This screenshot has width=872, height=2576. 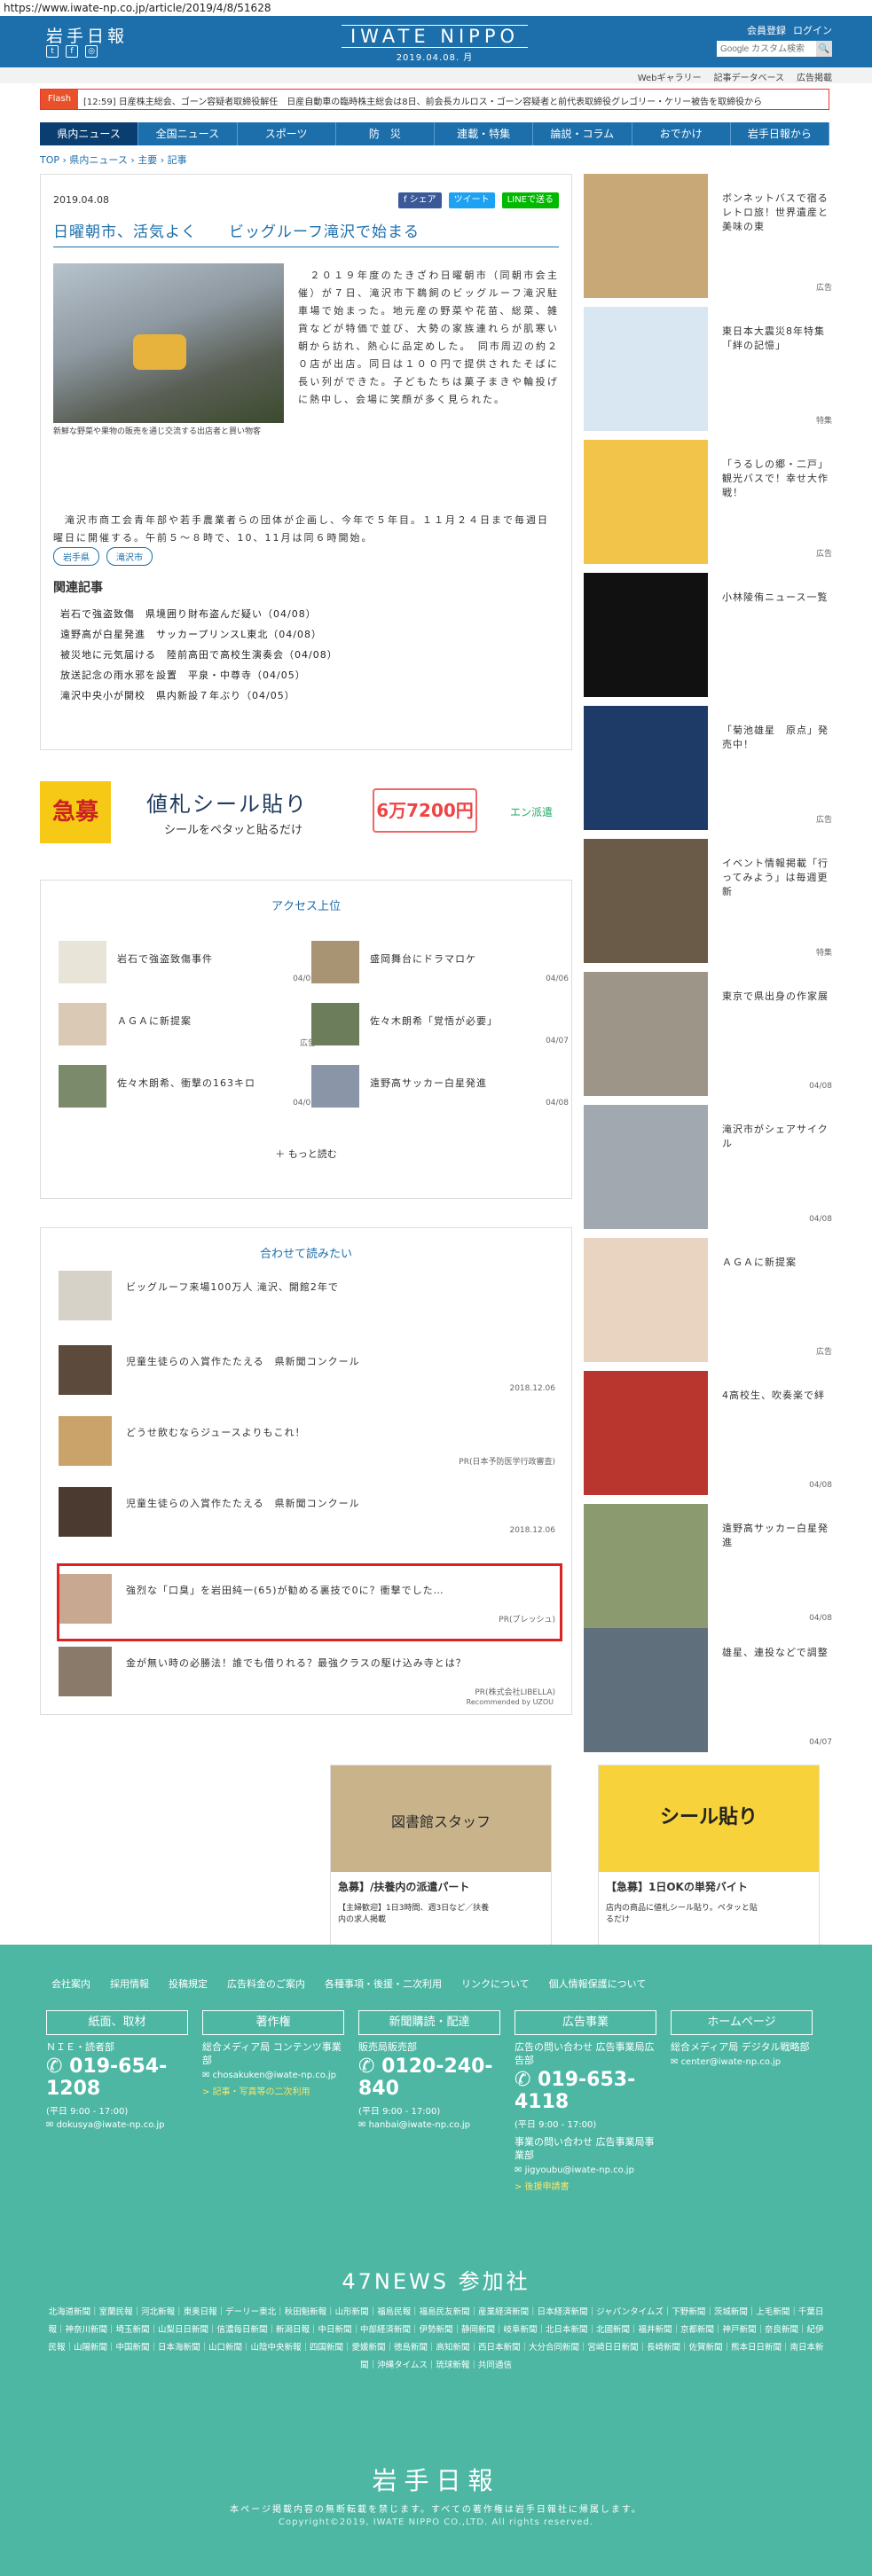 I want to click on access-item: 遠野高サッカー白星発進 04/08, so click(x=440, y=1090).